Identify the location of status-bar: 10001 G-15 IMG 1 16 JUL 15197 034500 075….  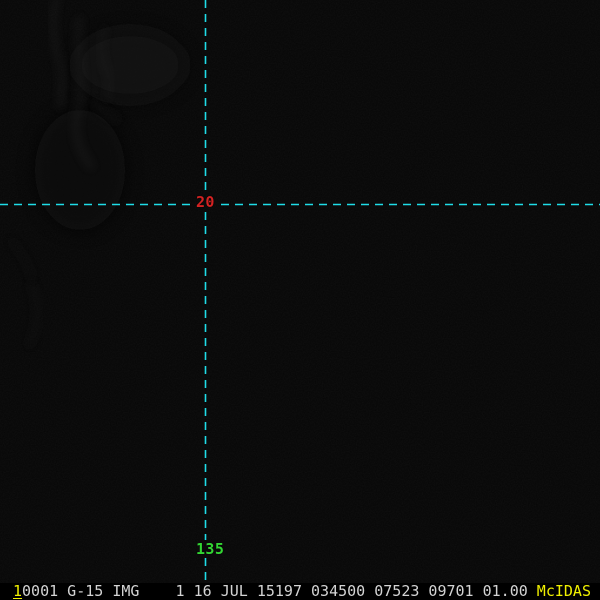
(300, 591).